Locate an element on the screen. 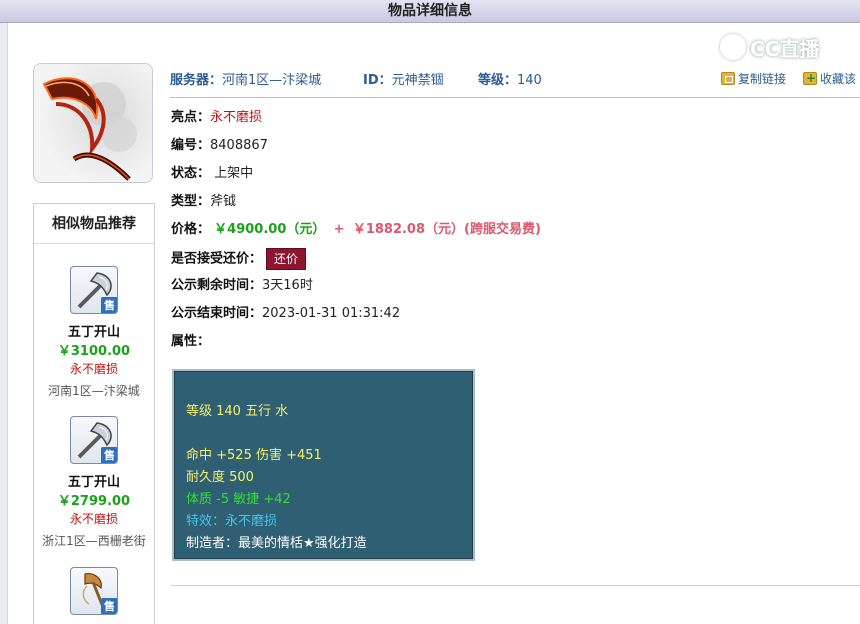 This screenshot has height=624, width=860. attr-stats: 体质 -5 敏捷 +42 is located at coordinates (238, 499).